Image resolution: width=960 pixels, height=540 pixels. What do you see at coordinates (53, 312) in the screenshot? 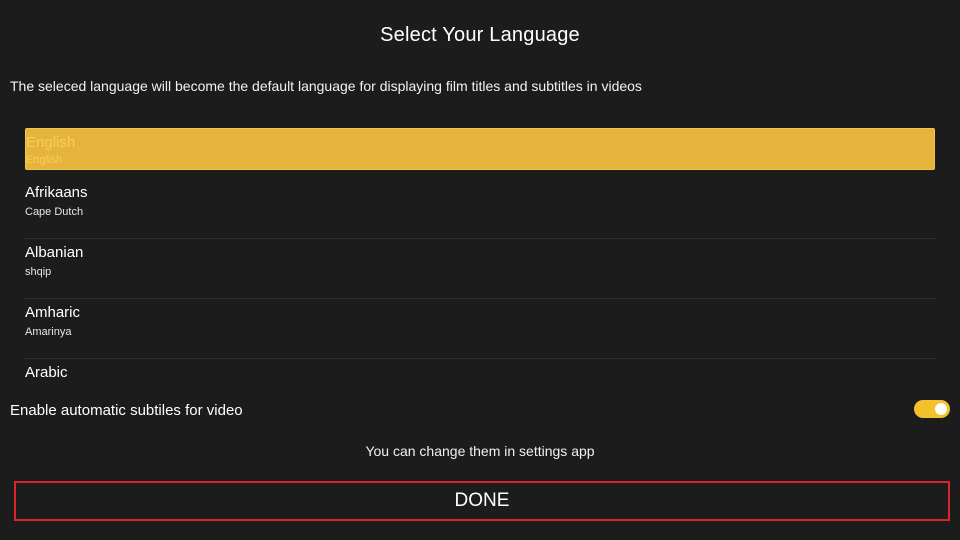
I see `language-name: Amharic` at bounding box center [53, 312].